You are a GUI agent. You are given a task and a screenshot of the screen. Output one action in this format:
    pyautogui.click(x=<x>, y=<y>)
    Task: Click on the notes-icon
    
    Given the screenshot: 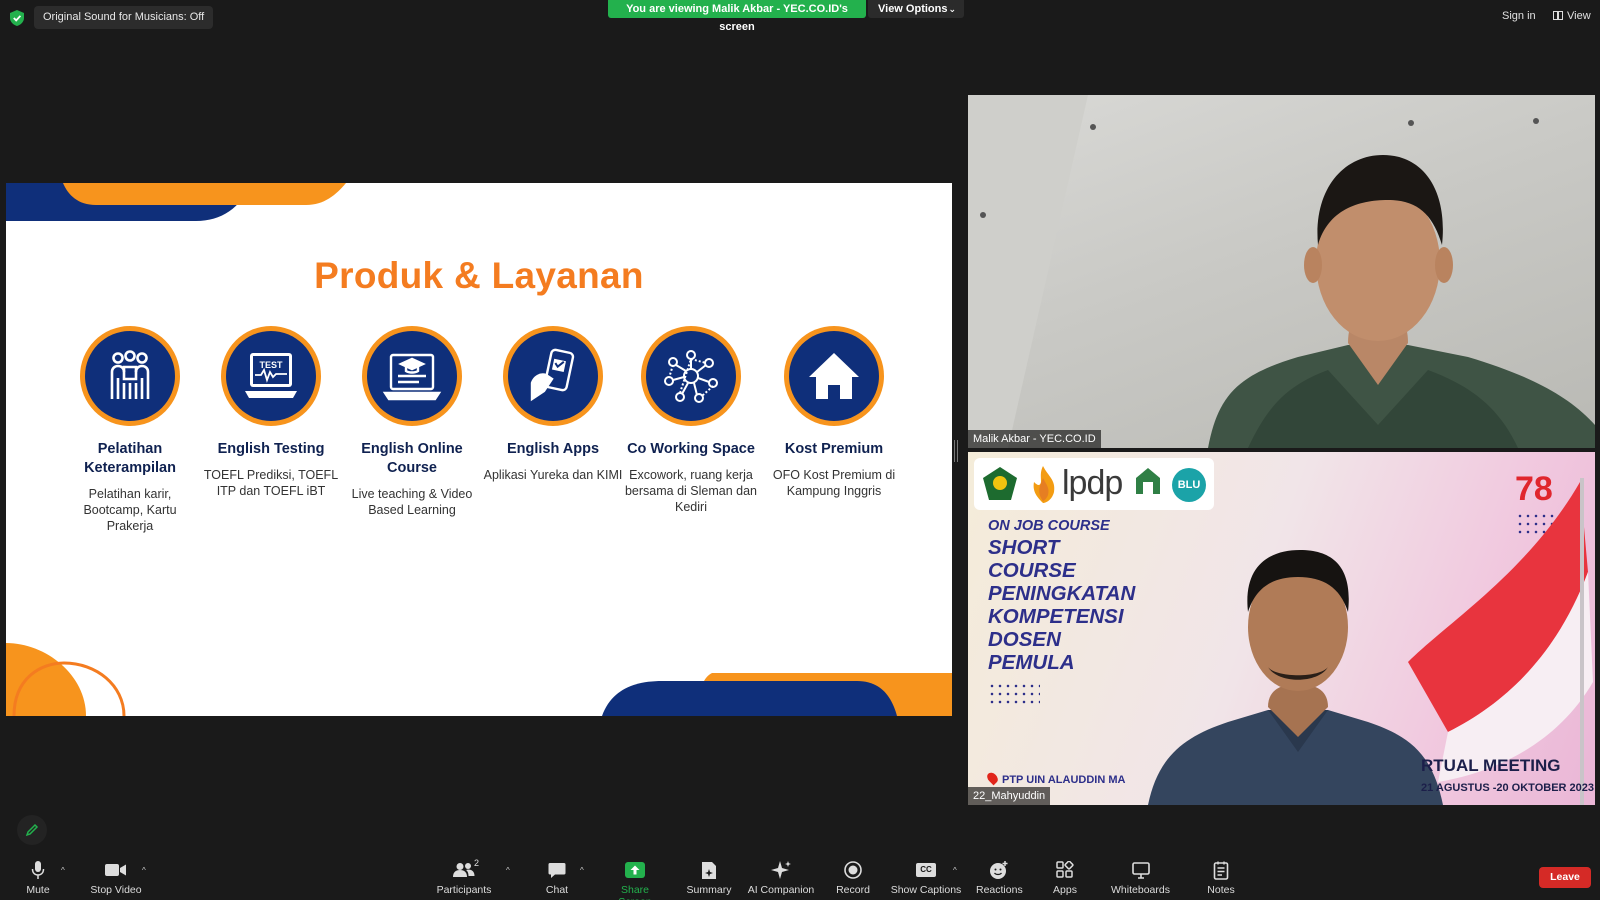 What is the action you would take?
    pyautogui.click(x=1221, y=870)
    